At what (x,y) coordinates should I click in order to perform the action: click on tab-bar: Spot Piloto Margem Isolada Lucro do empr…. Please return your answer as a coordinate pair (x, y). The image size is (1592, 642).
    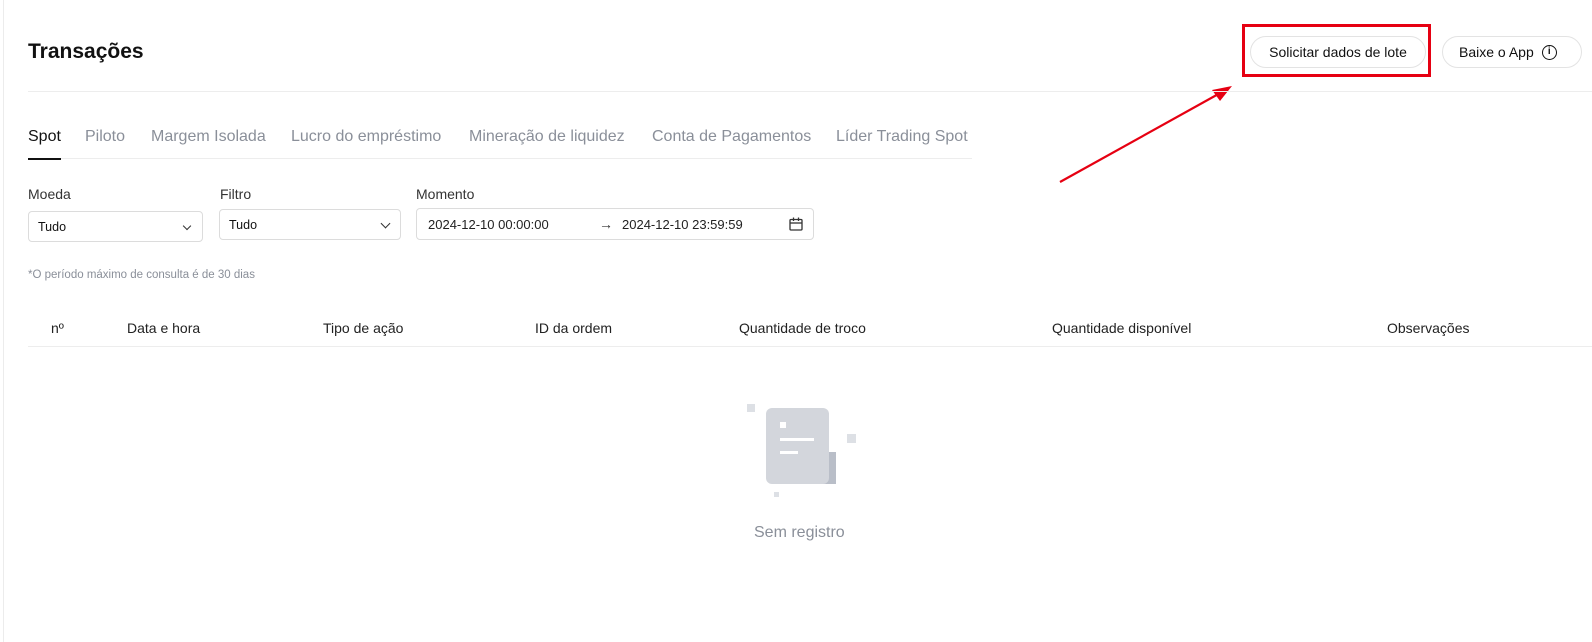
    Looking at the image, I should click on (500, 144).